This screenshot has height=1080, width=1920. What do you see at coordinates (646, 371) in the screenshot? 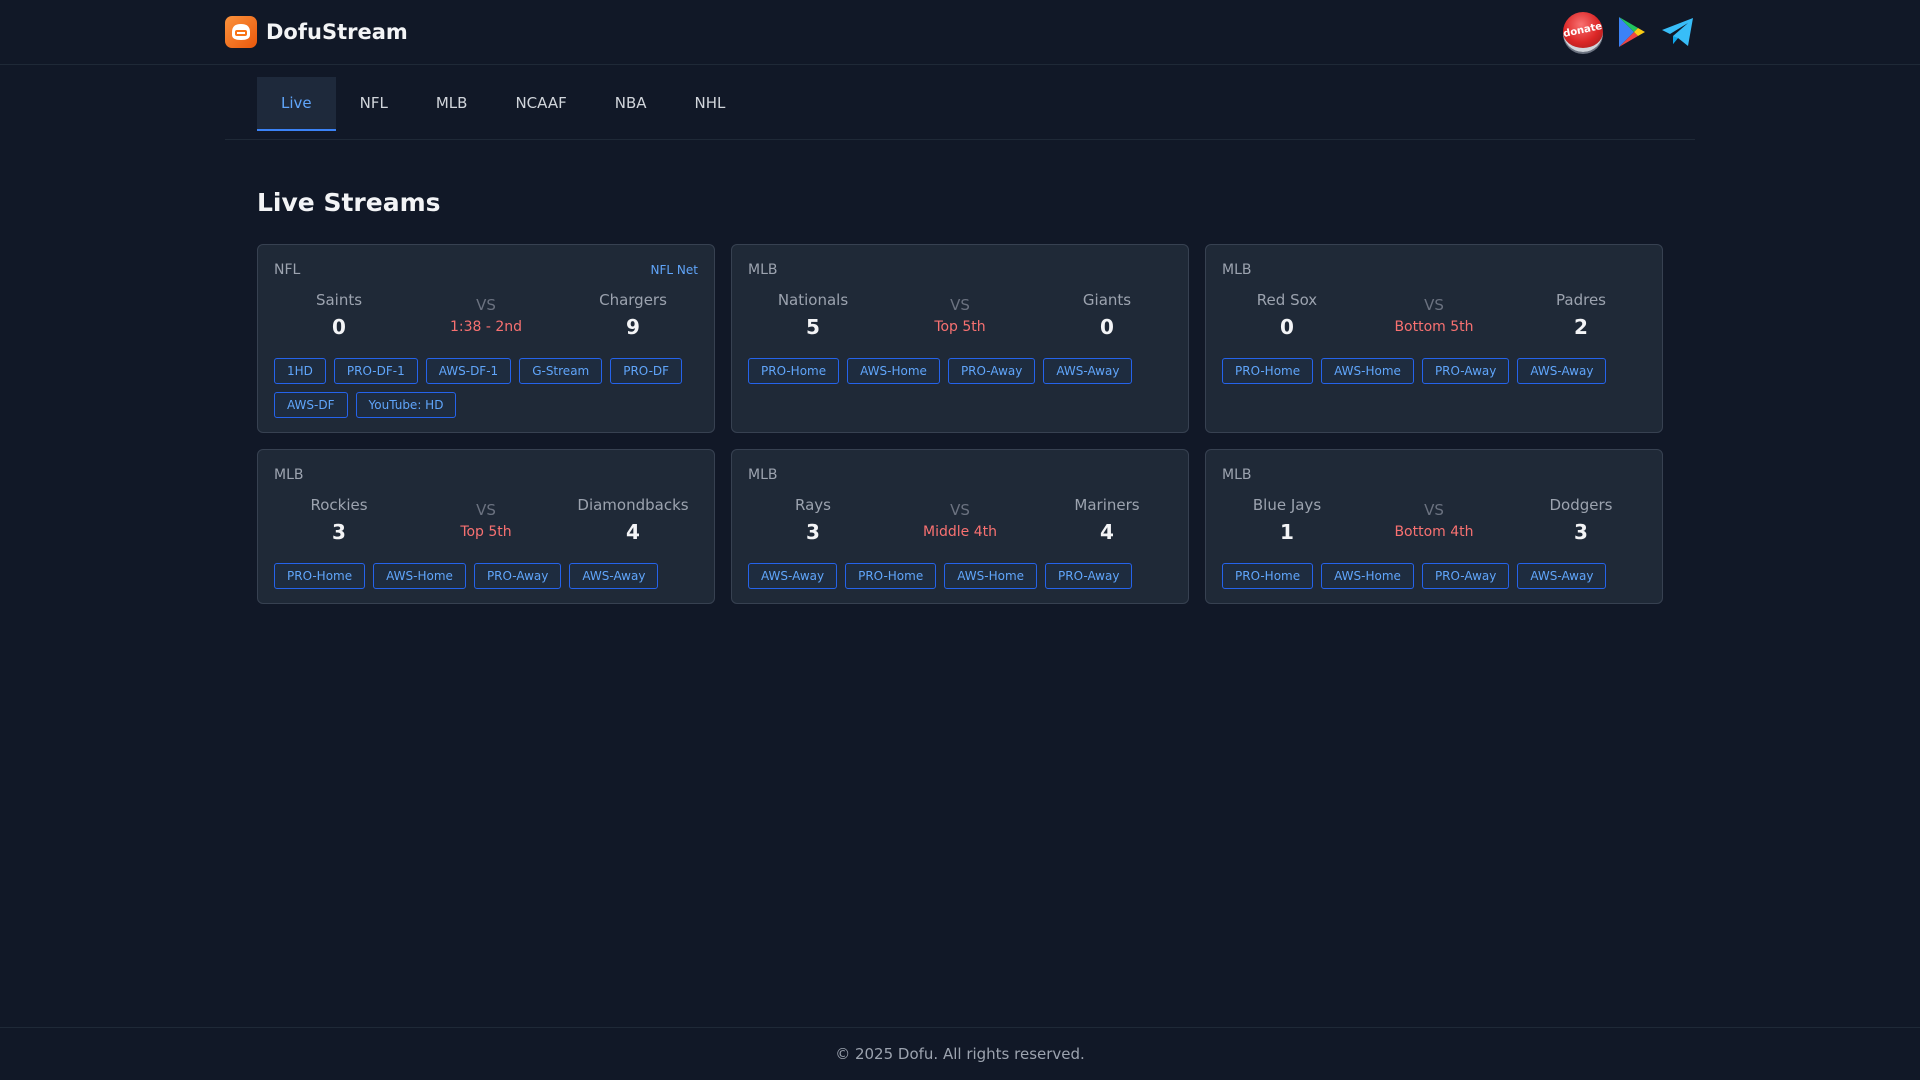
I see `stream-button: PRO-DF` at bounding box center [646, 371].